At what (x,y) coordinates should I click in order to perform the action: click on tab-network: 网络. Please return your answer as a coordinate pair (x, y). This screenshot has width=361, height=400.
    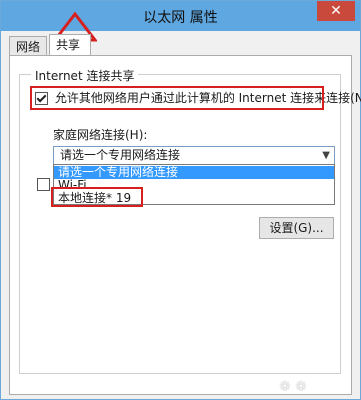
    Looking at the image, I should click on (28, 46).